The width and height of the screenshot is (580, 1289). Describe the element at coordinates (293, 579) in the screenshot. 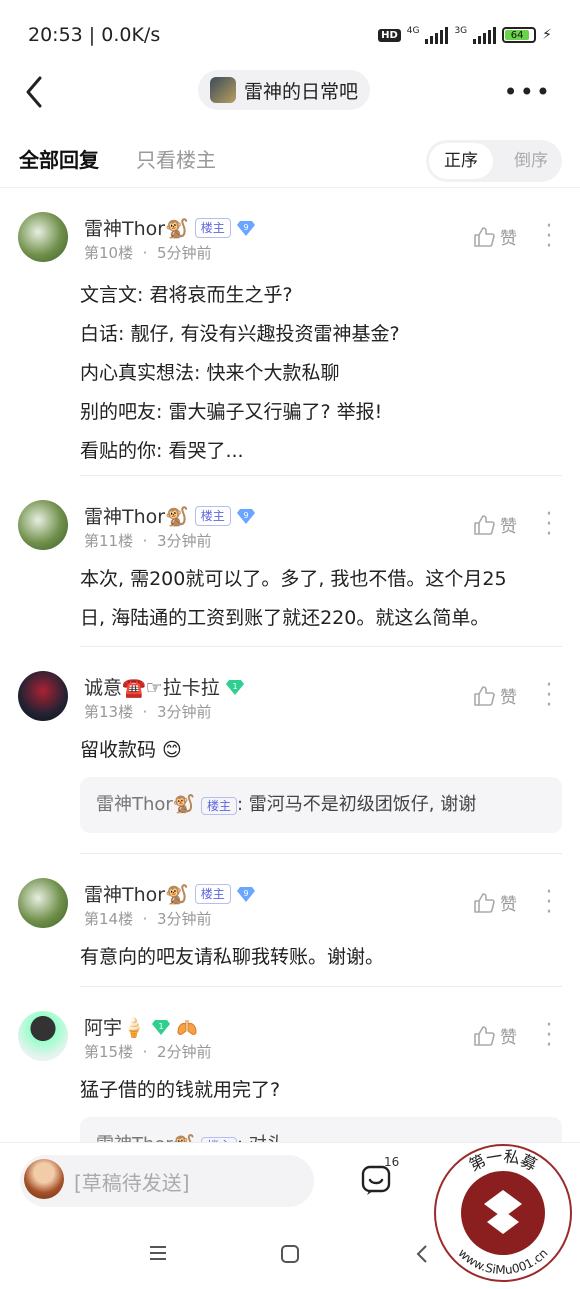

I see `content-line: 本次, 需200就可以了。多了, 我也不借。这个月25` at that location.